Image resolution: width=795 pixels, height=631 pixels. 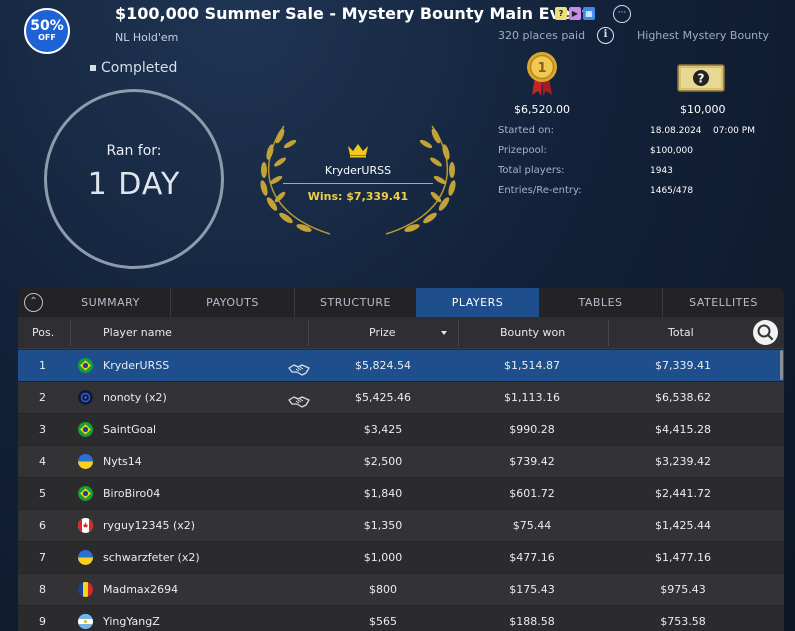 What do you see at coordinates (532, 493) in the screenshot?
I see `player-bounty-won: $601.72` at bounding box center [532, 493].